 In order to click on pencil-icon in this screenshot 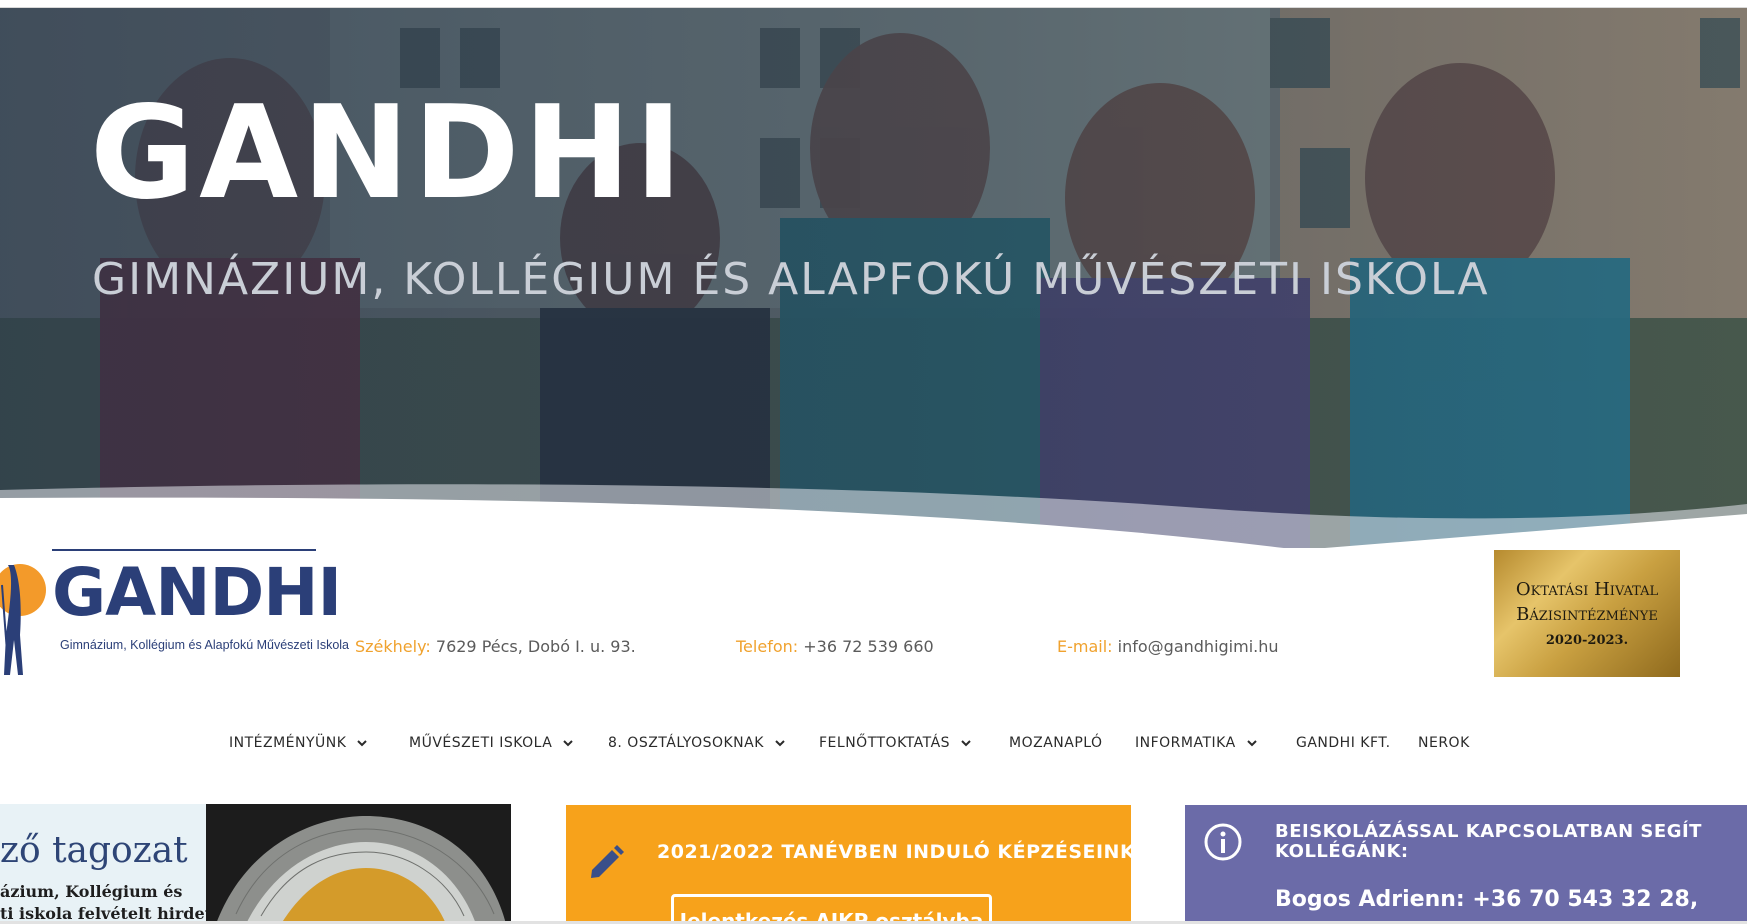, I will do `click(607, 861)`.